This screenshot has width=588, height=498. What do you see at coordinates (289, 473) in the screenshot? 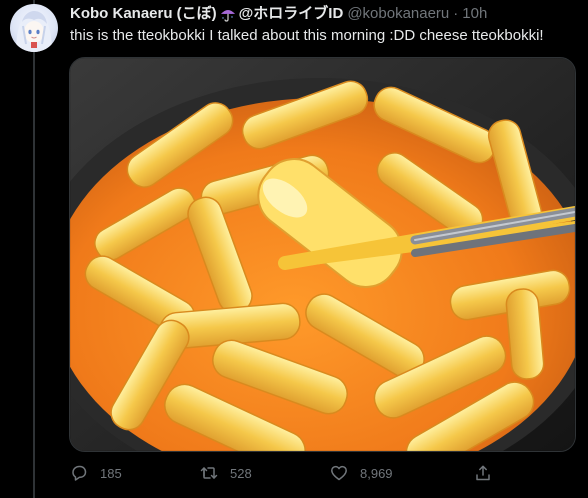
I see `tweet-actions: 185 528 8,969` at bounding box center [289, 473].